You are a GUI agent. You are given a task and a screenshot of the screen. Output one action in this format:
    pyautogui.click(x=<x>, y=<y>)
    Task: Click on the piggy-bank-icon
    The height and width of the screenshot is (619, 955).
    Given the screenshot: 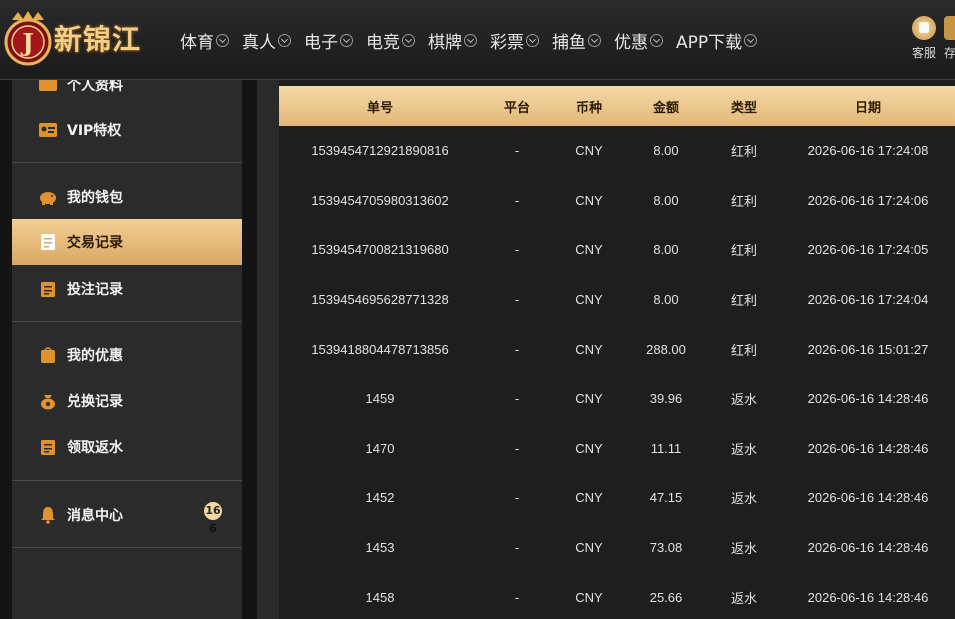 What is the action you would take?
    pyautogui.click(x=48, y=197)
    